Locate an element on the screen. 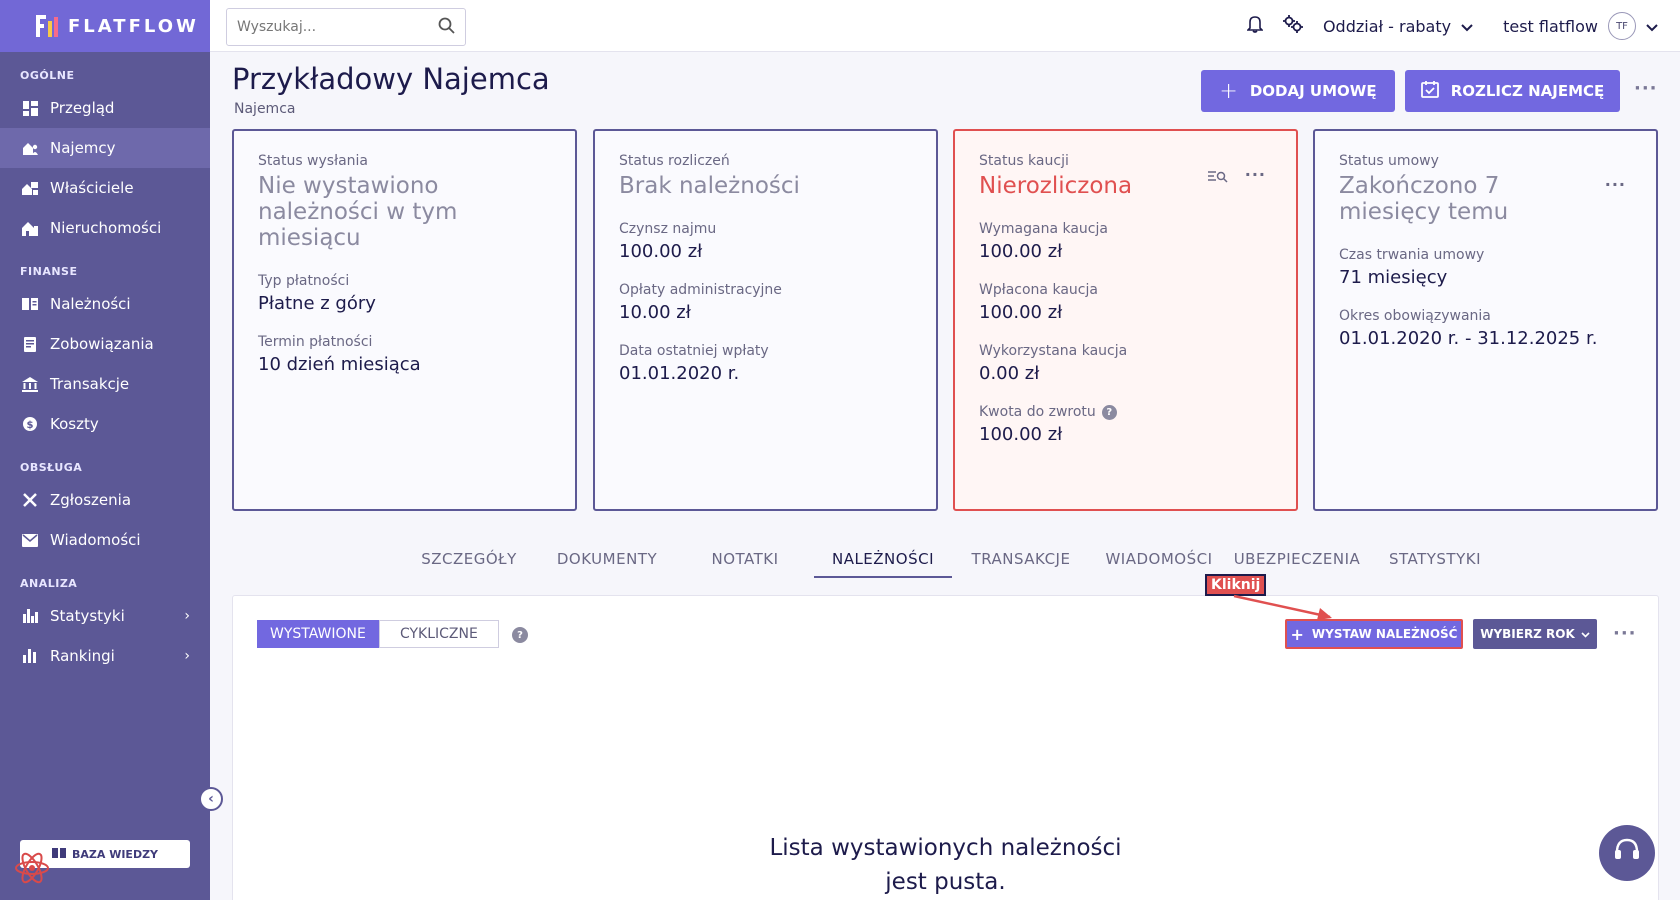 The image size is (1680, 900). logo: FLATFLOW is located at coordinates (105, 26).